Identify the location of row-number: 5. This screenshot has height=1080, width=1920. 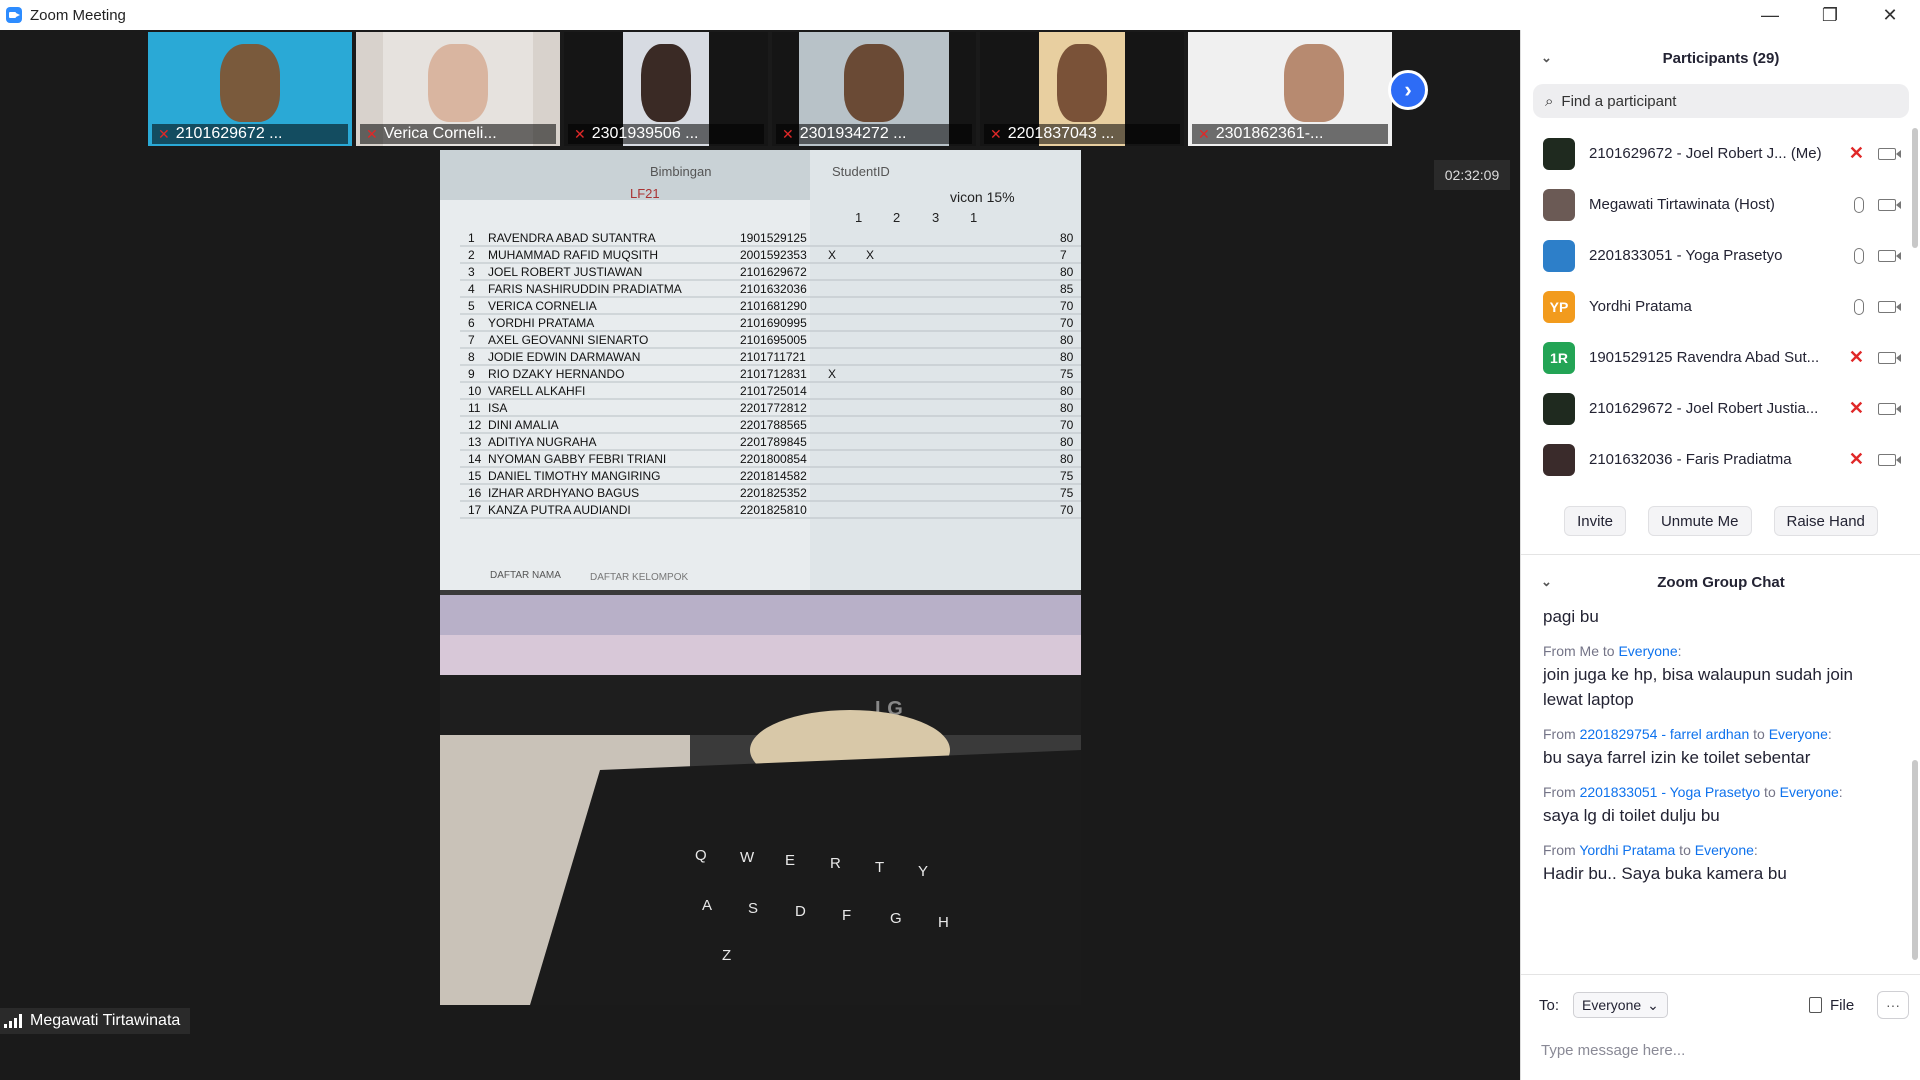
(471, 306).